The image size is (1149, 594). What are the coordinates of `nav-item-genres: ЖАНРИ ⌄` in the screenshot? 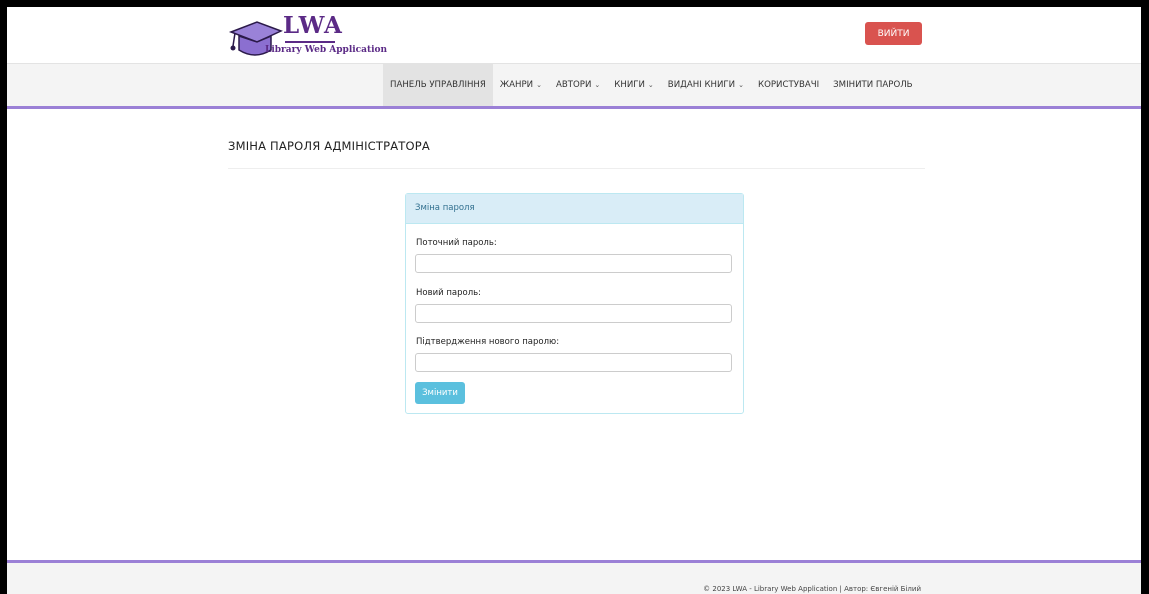 It's located at (521, 85).